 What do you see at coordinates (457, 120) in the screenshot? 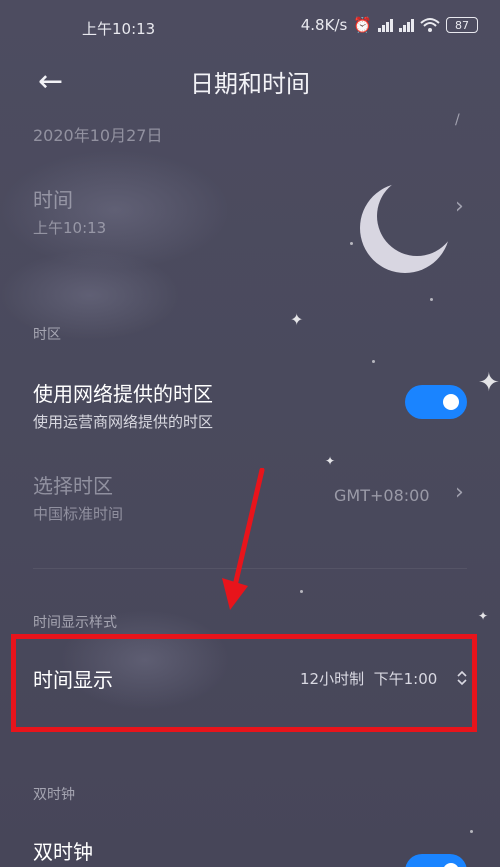
I see `chevron-right-icon: /` at bounding box center [457, 120].